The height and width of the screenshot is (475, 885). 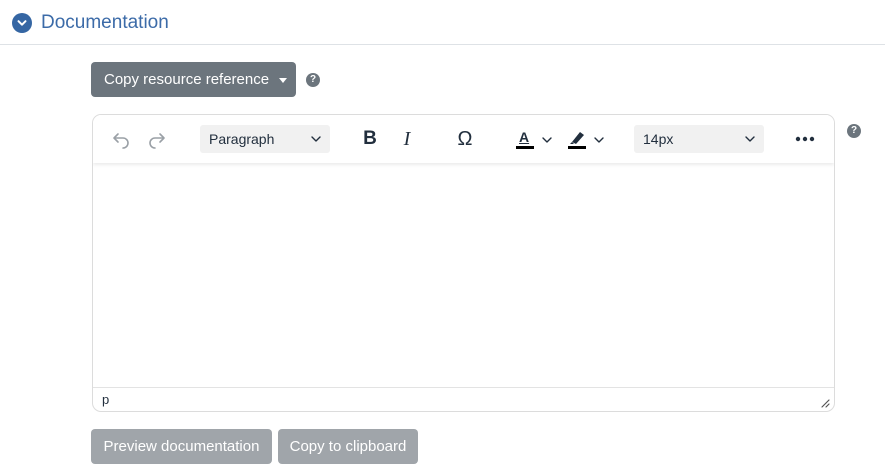 I want to click on resize-handle-icon, so click(x=825, y=403).